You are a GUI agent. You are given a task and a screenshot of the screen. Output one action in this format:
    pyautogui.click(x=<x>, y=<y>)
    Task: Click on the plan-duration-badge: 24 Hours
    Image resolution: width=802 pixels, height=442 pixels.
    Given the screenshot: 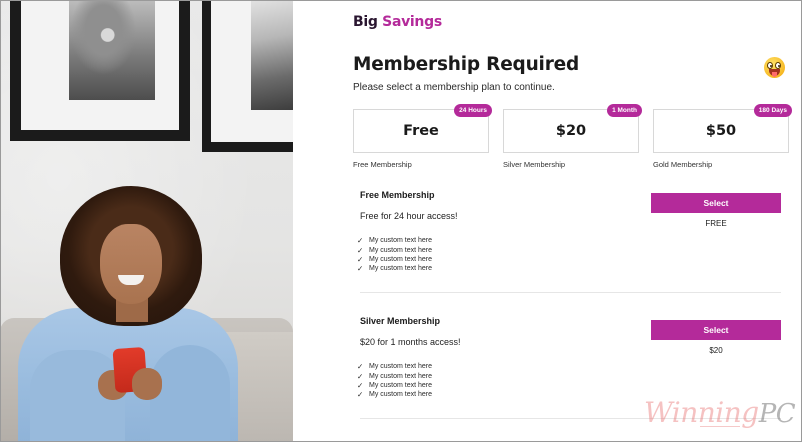 What is the action you would take?
    pyautogui.click(x=473, y=110)
    